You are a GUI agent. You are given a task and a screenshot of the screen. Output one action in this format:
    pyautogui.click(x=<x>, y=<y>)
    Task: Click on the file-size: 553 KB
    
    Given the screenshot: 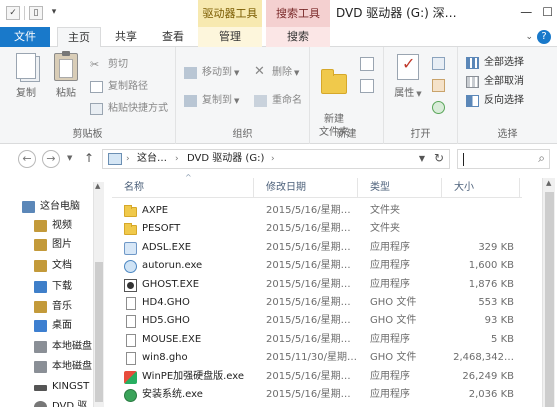 What is the action you would take?
    pyautogui.click(x=496, y=302)
    